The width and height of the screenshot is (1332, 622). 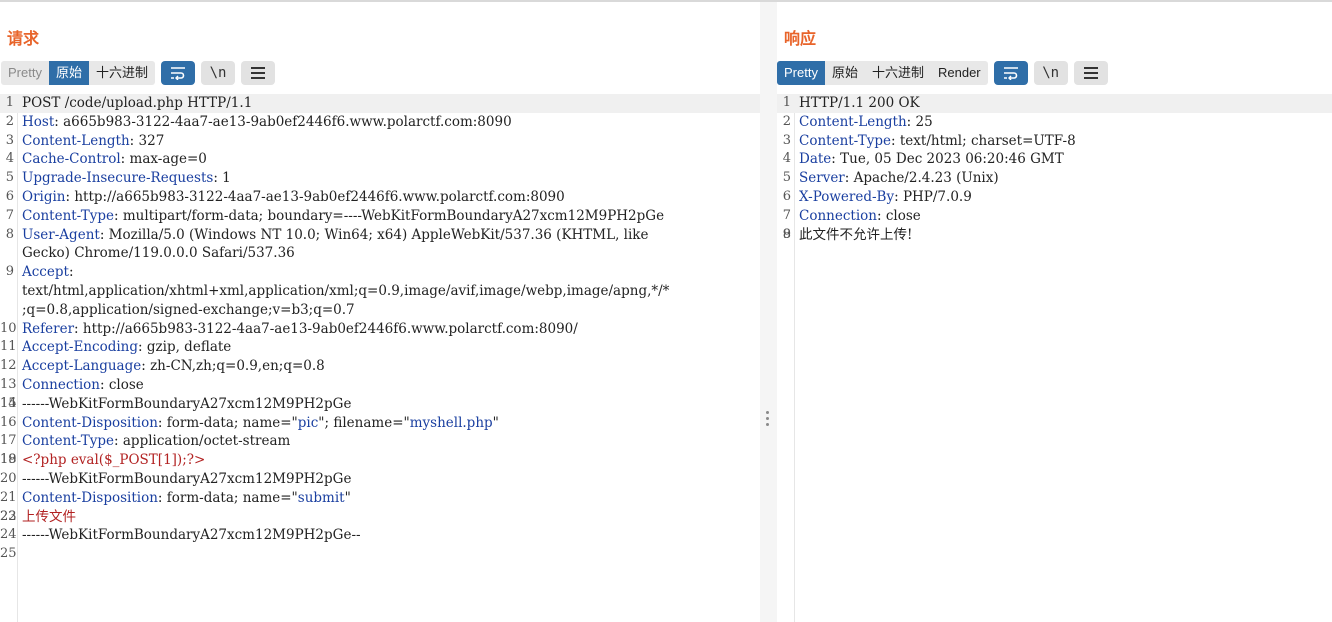 What do you see at coordinates (118, 178) in the screenshot?
I see `header-name: Upgrade-Insecure-Requests` at bounding box center [118, 178].